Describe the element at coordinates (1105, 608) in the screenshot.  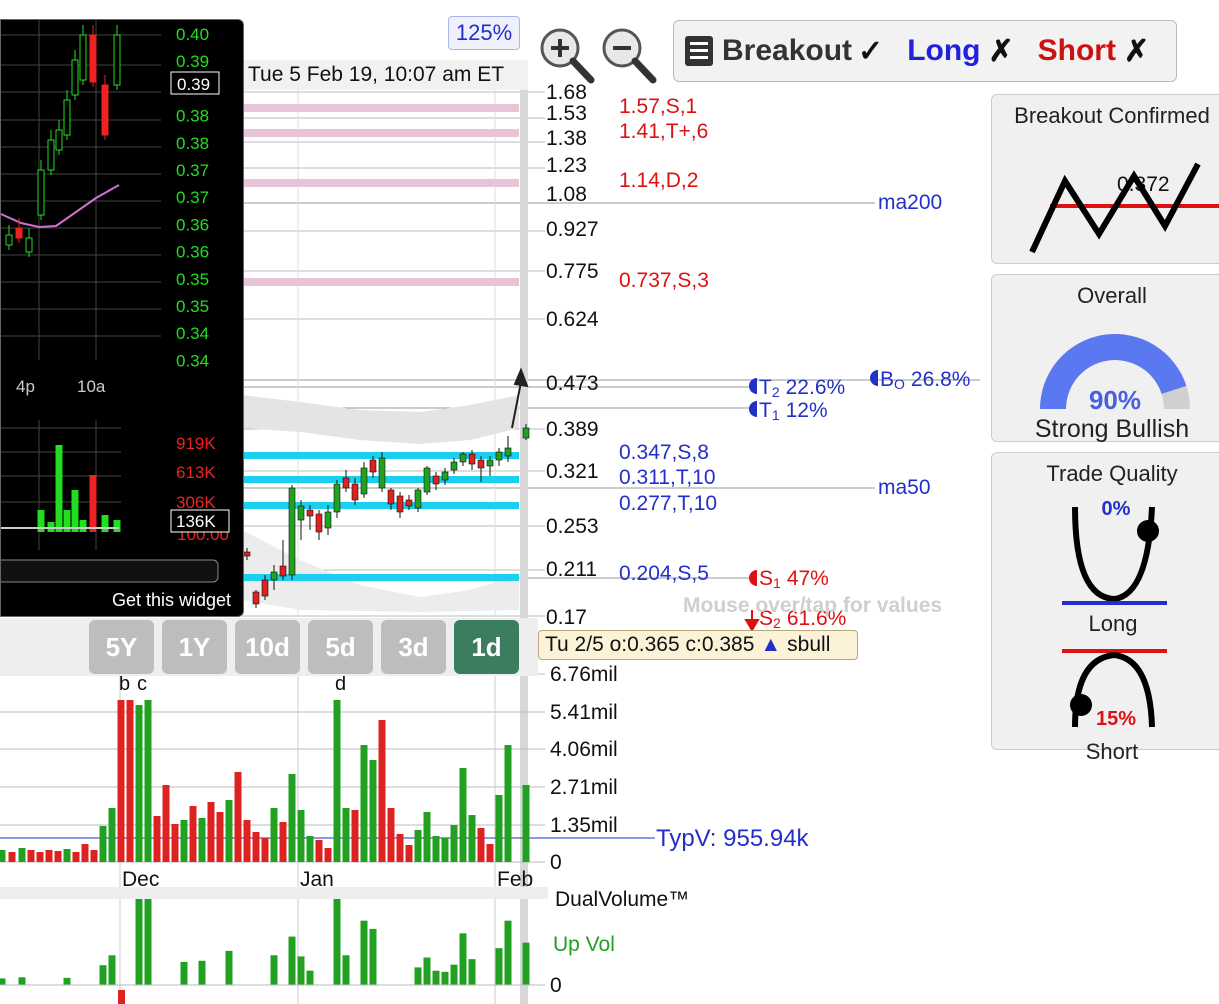
I see `trade-quality-panel: Trade Quality 0% Long 15% Short` at that location.